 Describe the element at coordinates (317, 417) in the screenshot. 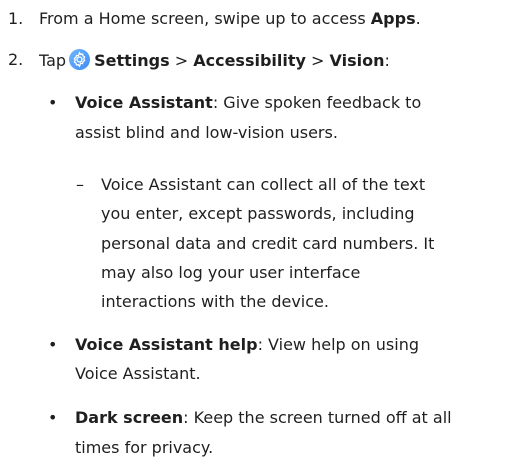

I see `item-dark-screen-desc-1: : Keep the screen turned off at all` at that location.